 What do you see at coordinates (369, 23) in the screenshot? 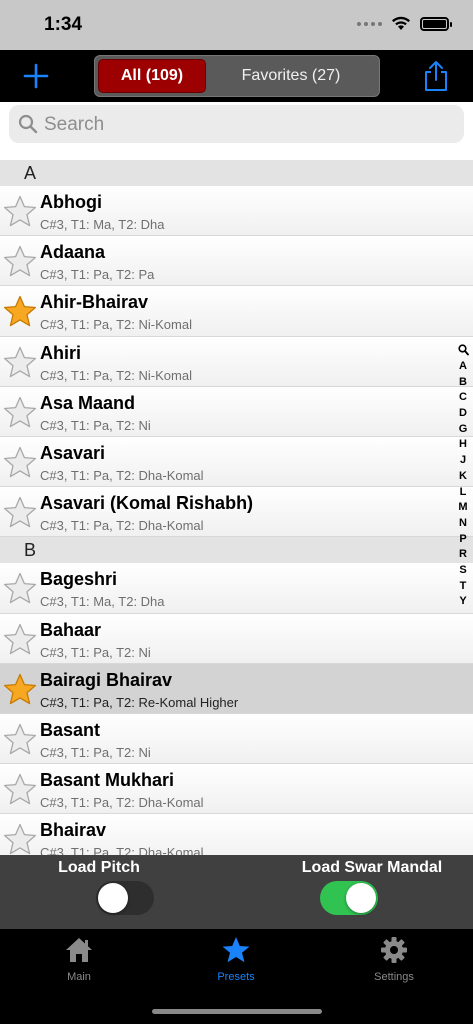
I see `signal-icon` at bounding box center [369, 23].